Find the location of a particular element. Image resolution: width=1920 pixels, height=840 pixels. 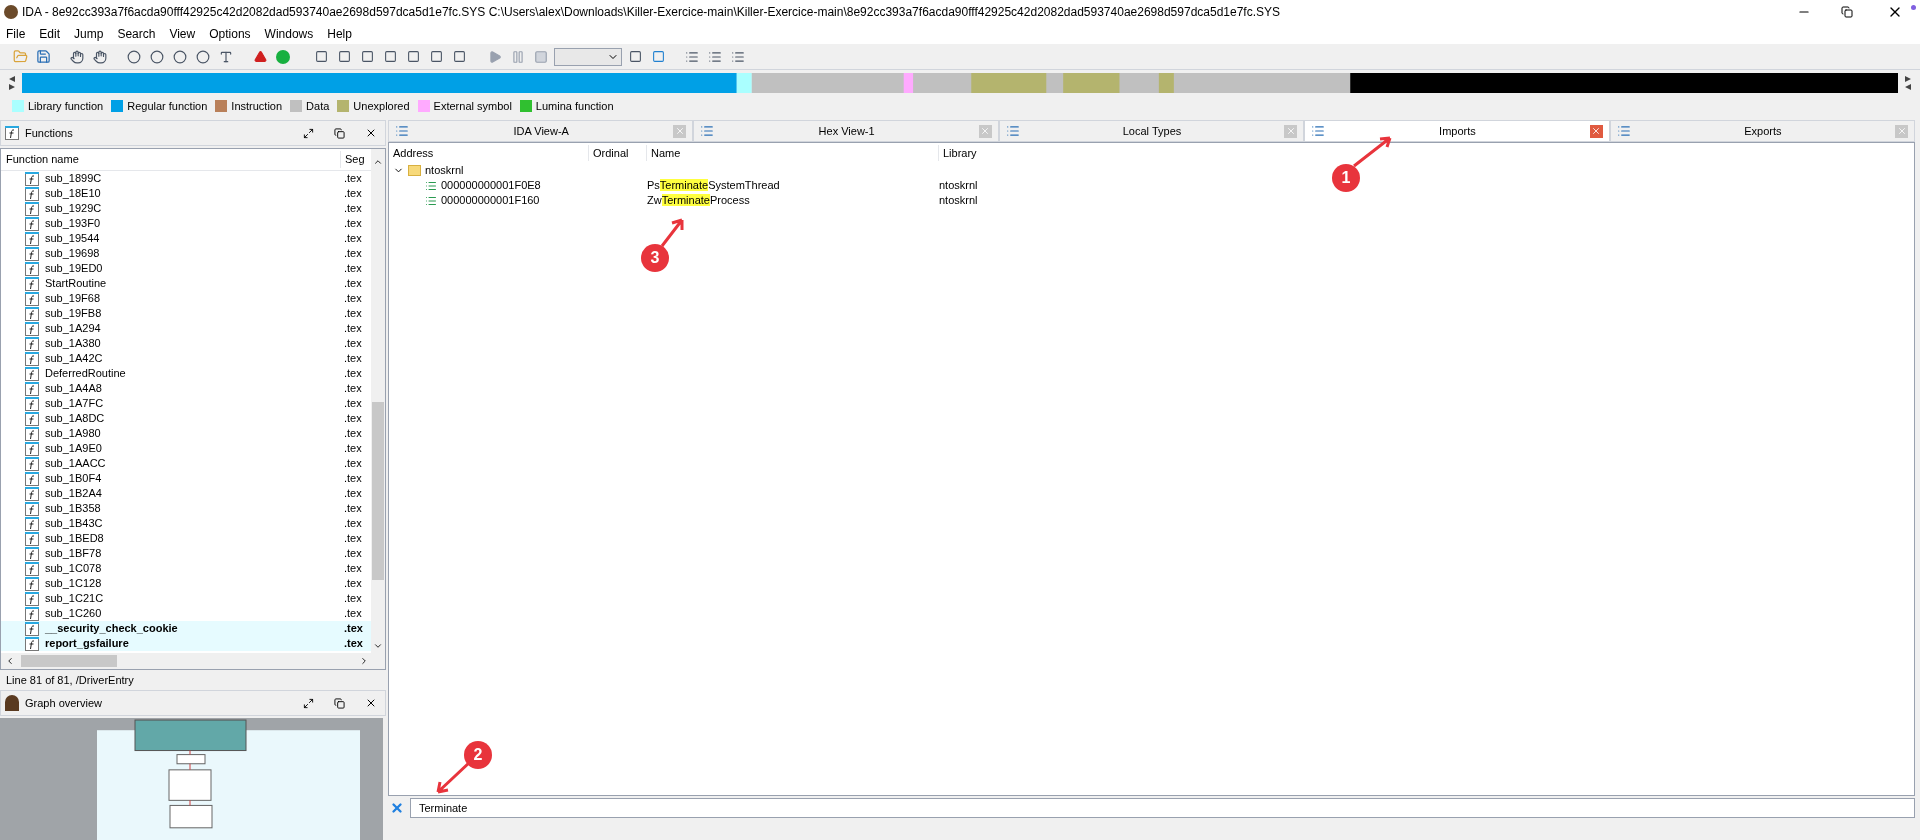

function-row: sub_1B0F4 .tex is located at coordinates (186, 478).